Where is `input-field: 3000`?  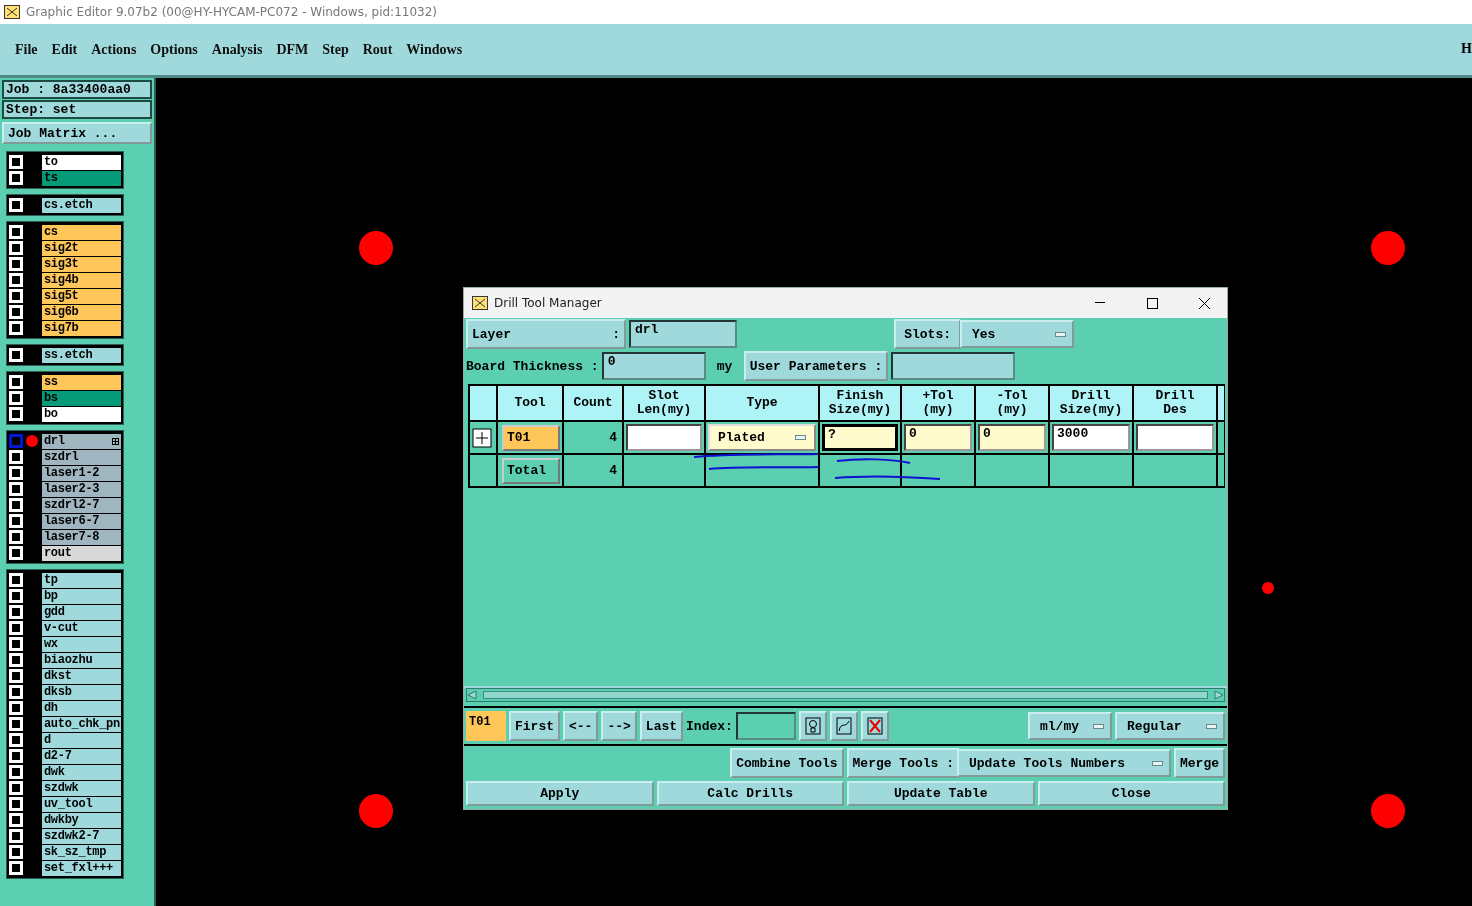
input-field: 3000 is located at coordinates (1091, 437).